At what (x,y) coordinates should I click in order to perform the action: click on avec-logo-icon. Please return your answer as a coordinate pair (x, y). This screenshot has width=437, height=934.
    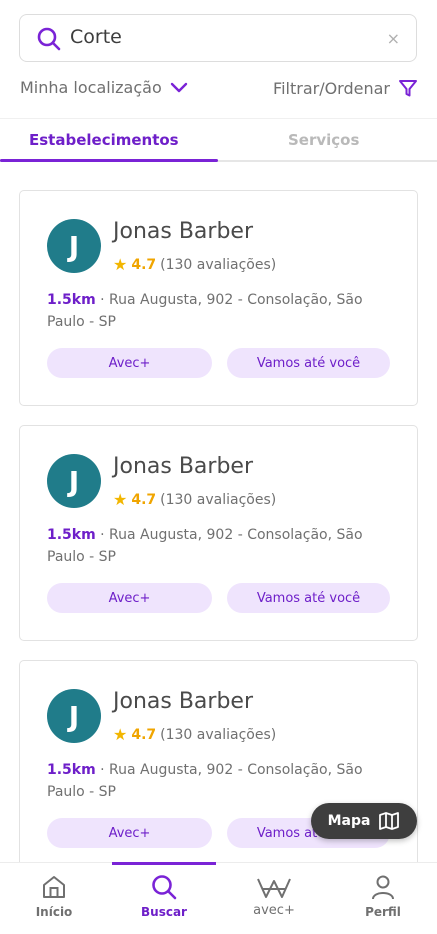
    Looking at the image, I should click on (274, 888).